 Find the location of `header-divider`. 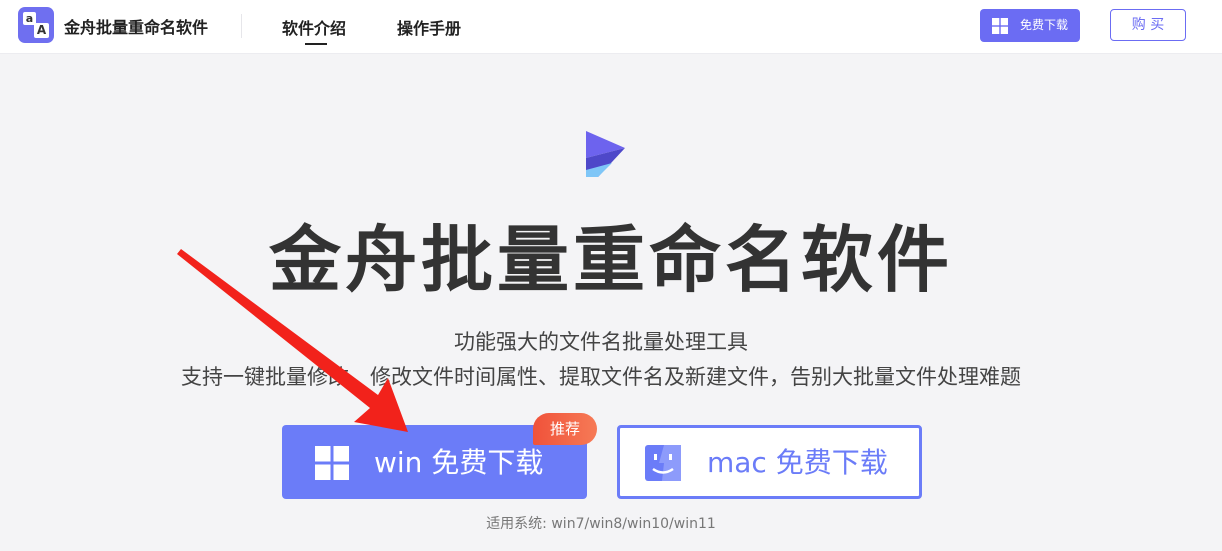

header-divider is located at coordinates (241, 26).